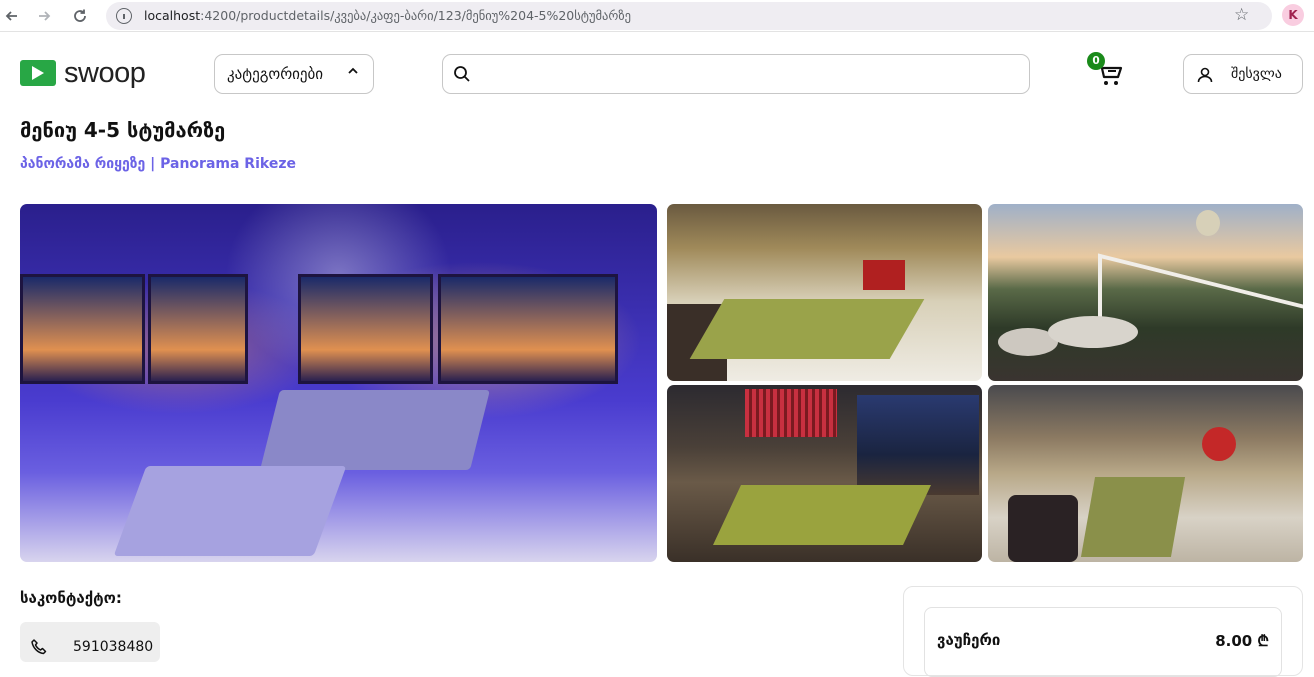 Image resolution: width=1314 pixels, height=677 pixels. What do you see at coordinates (80, 16) in the screenshot?
I see `reload-icon` at bounding box center [80, 16].